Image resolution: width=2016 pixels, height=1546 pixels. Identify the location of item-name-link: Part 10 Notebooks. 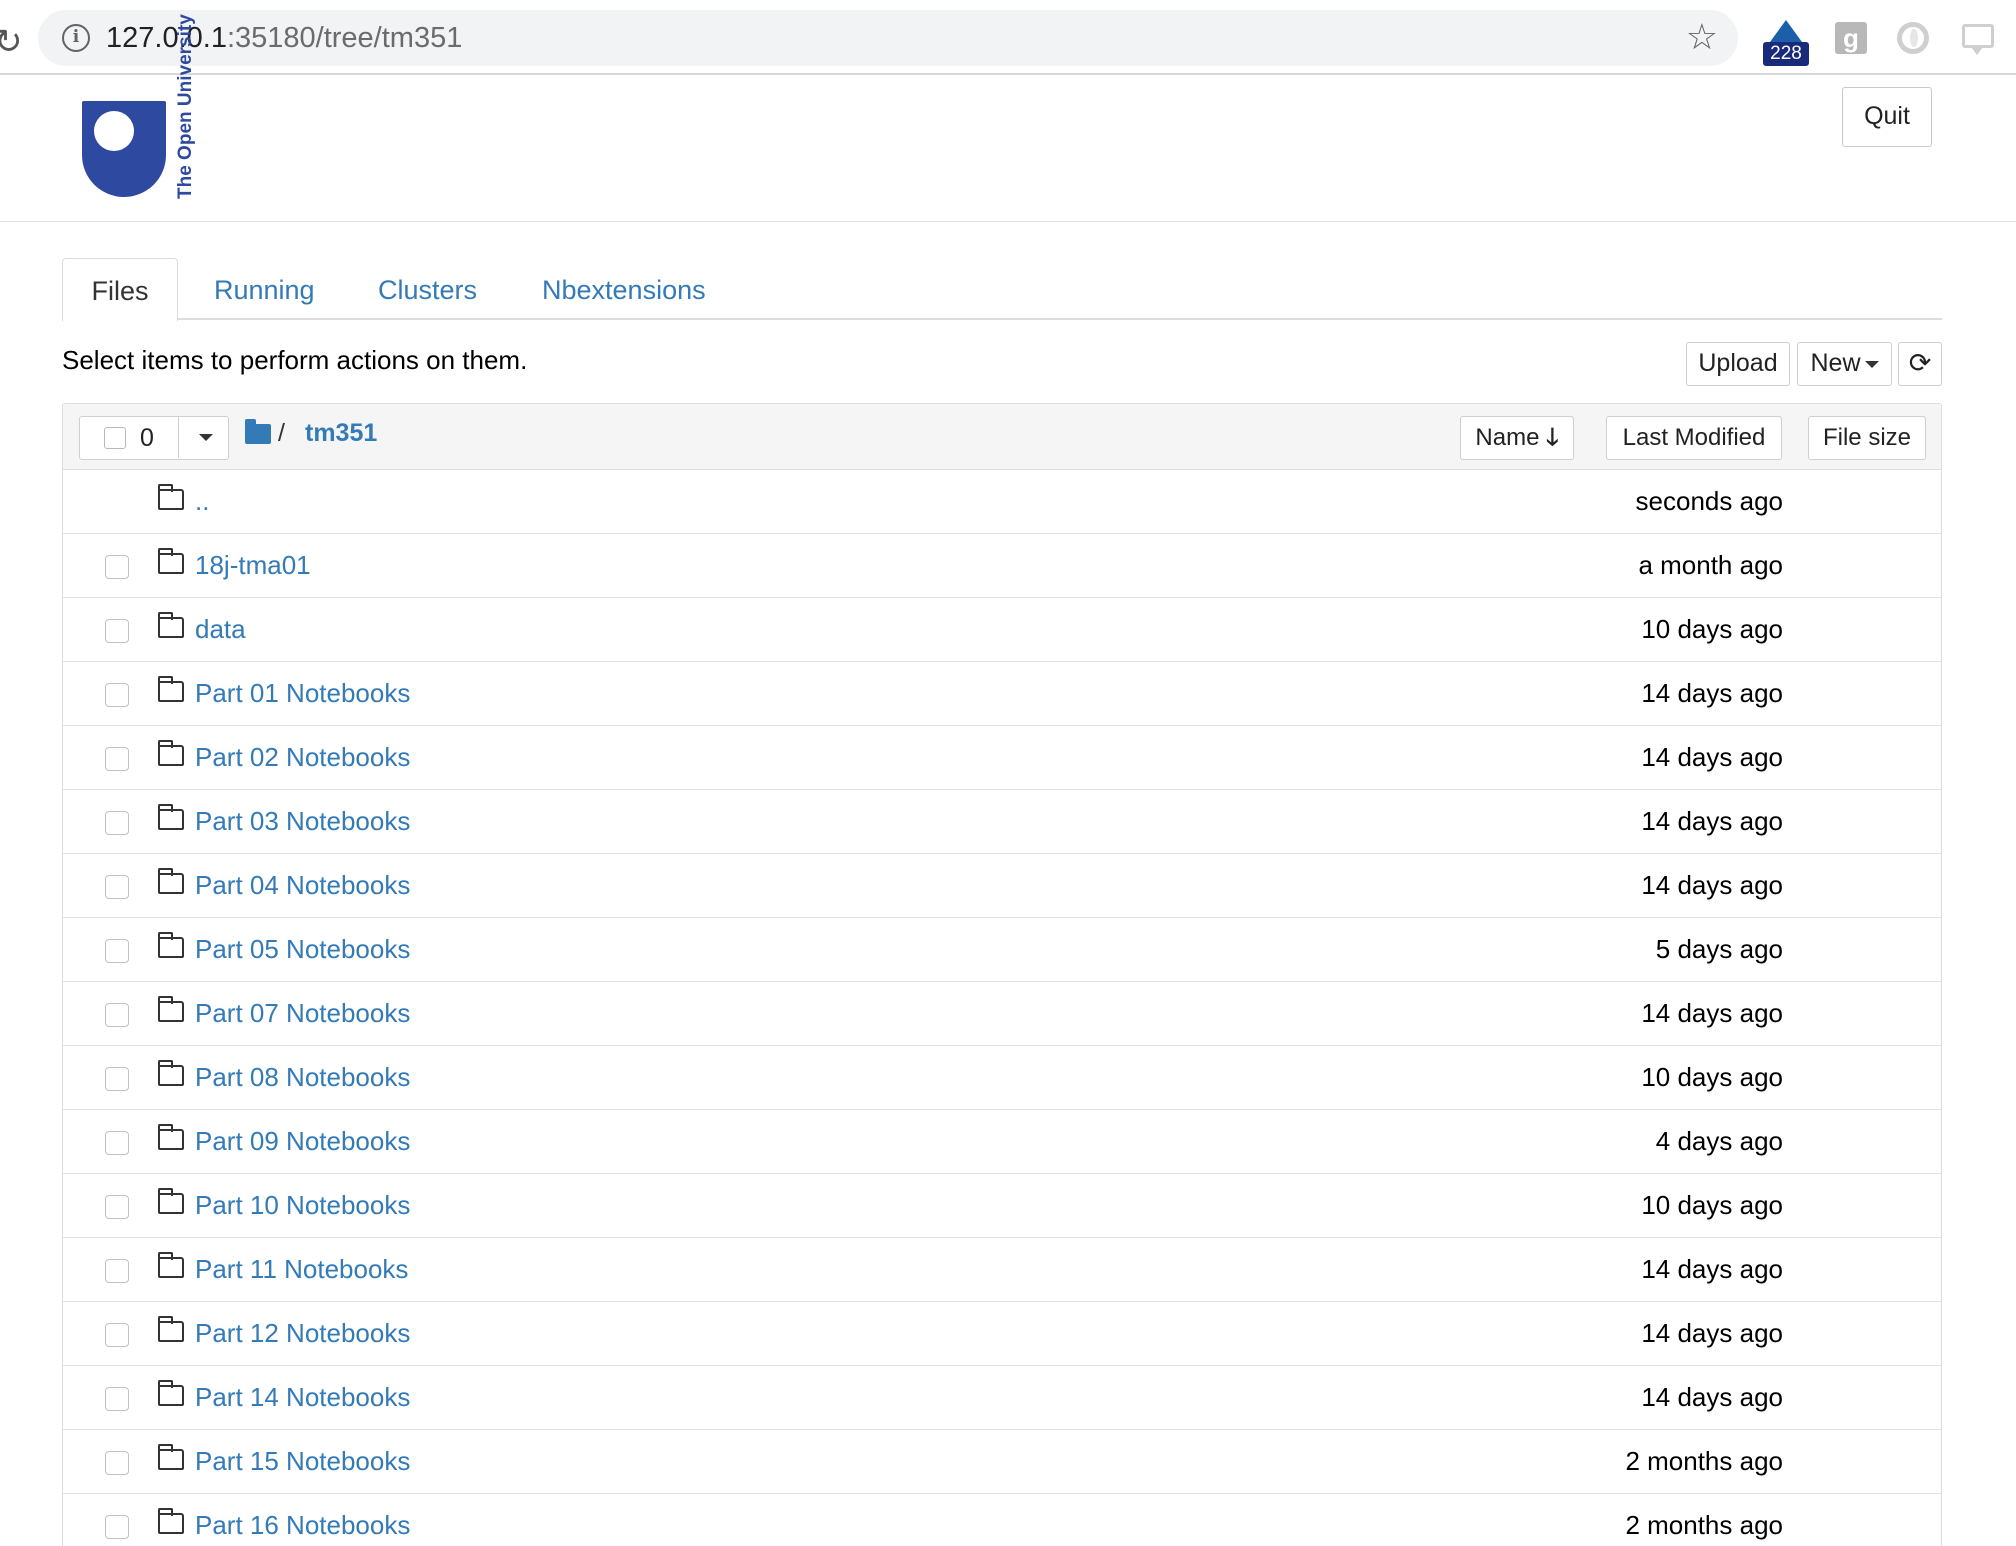
(302, 1205).